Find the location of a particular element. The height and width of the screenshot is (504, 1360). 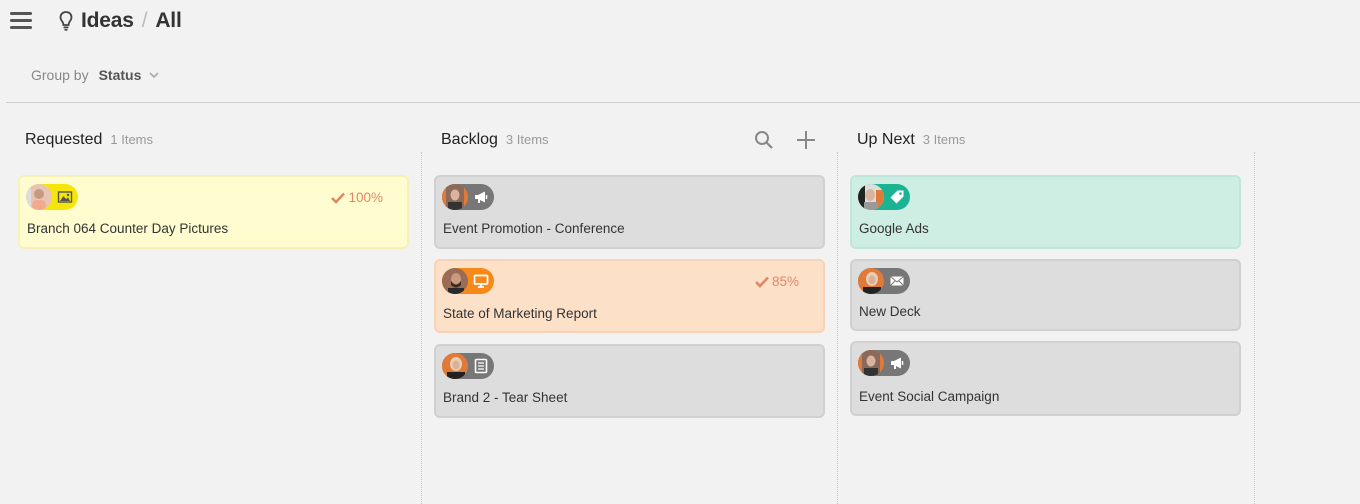

group-by-select: Status is located at coordinates (120, 75).